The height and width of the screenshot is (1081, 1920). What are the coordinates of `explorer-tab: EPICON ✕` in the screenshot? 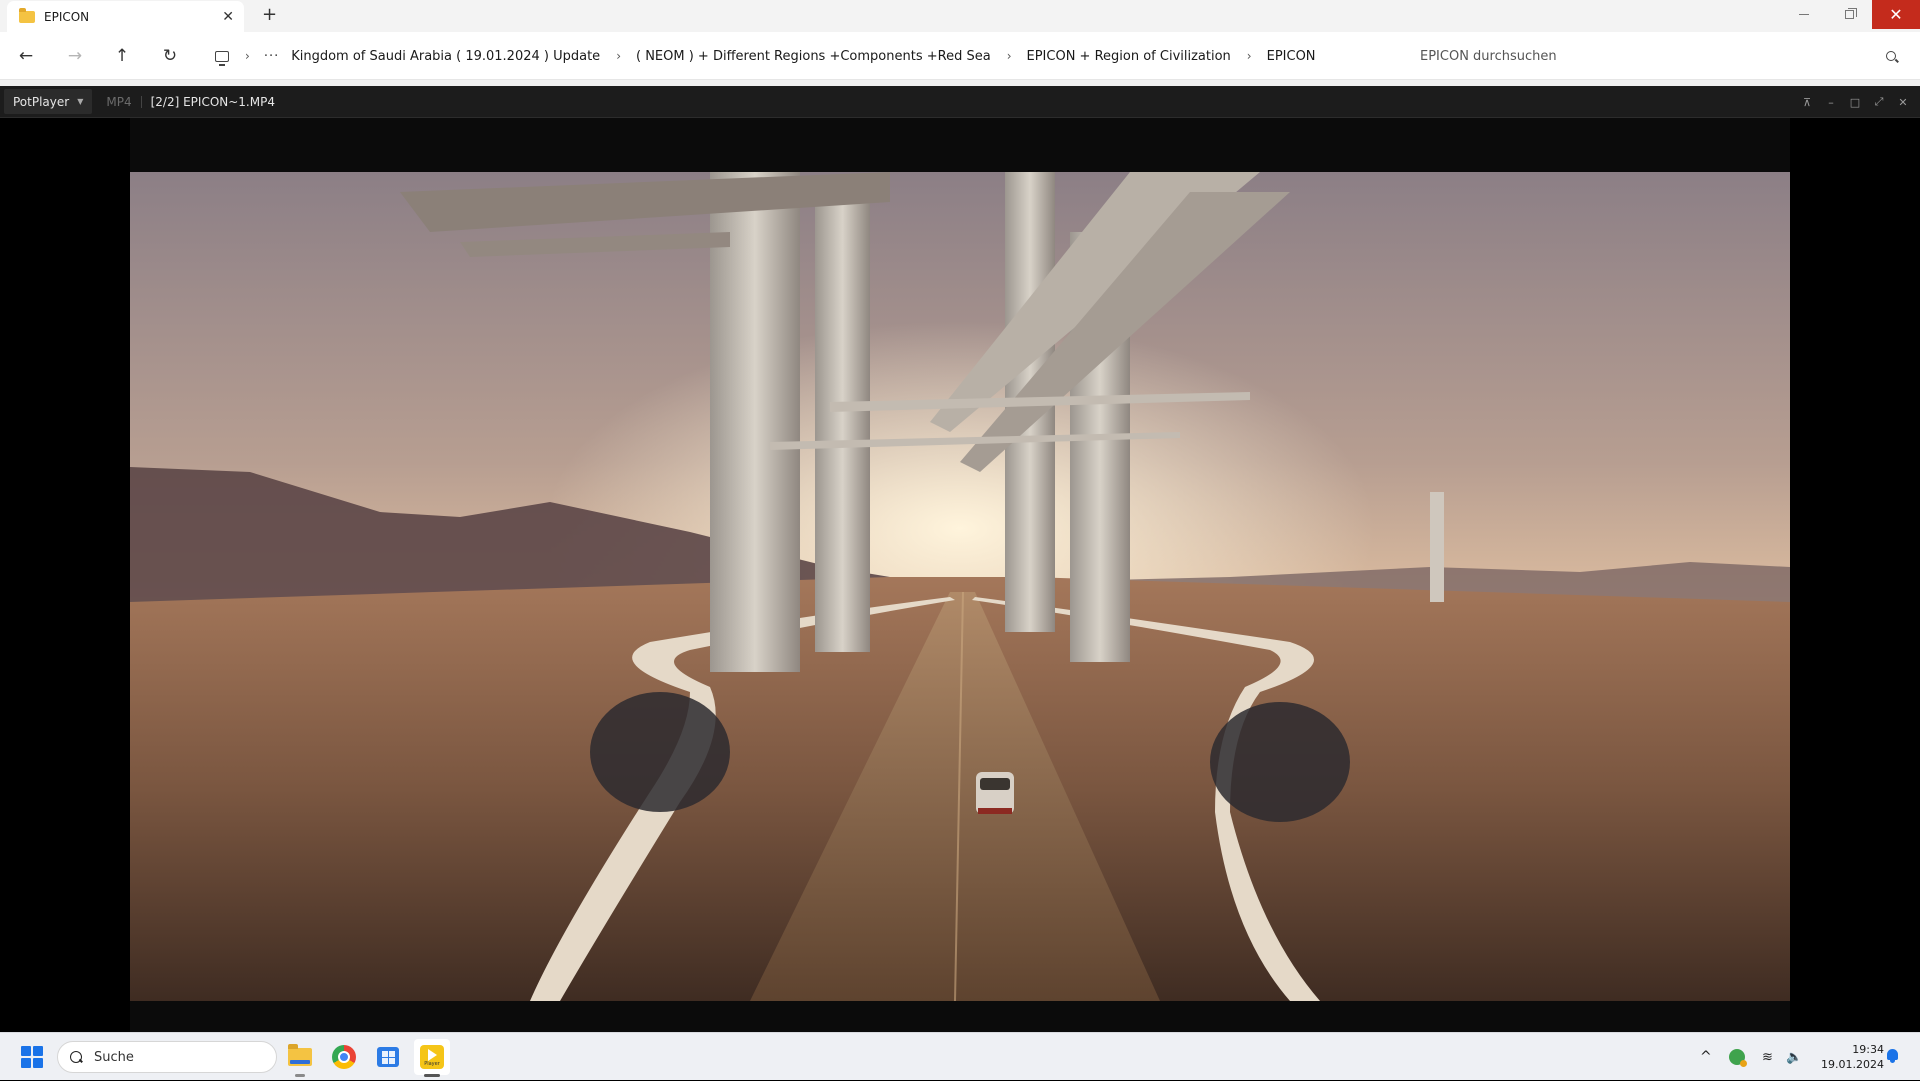 It's located at (125, 16).